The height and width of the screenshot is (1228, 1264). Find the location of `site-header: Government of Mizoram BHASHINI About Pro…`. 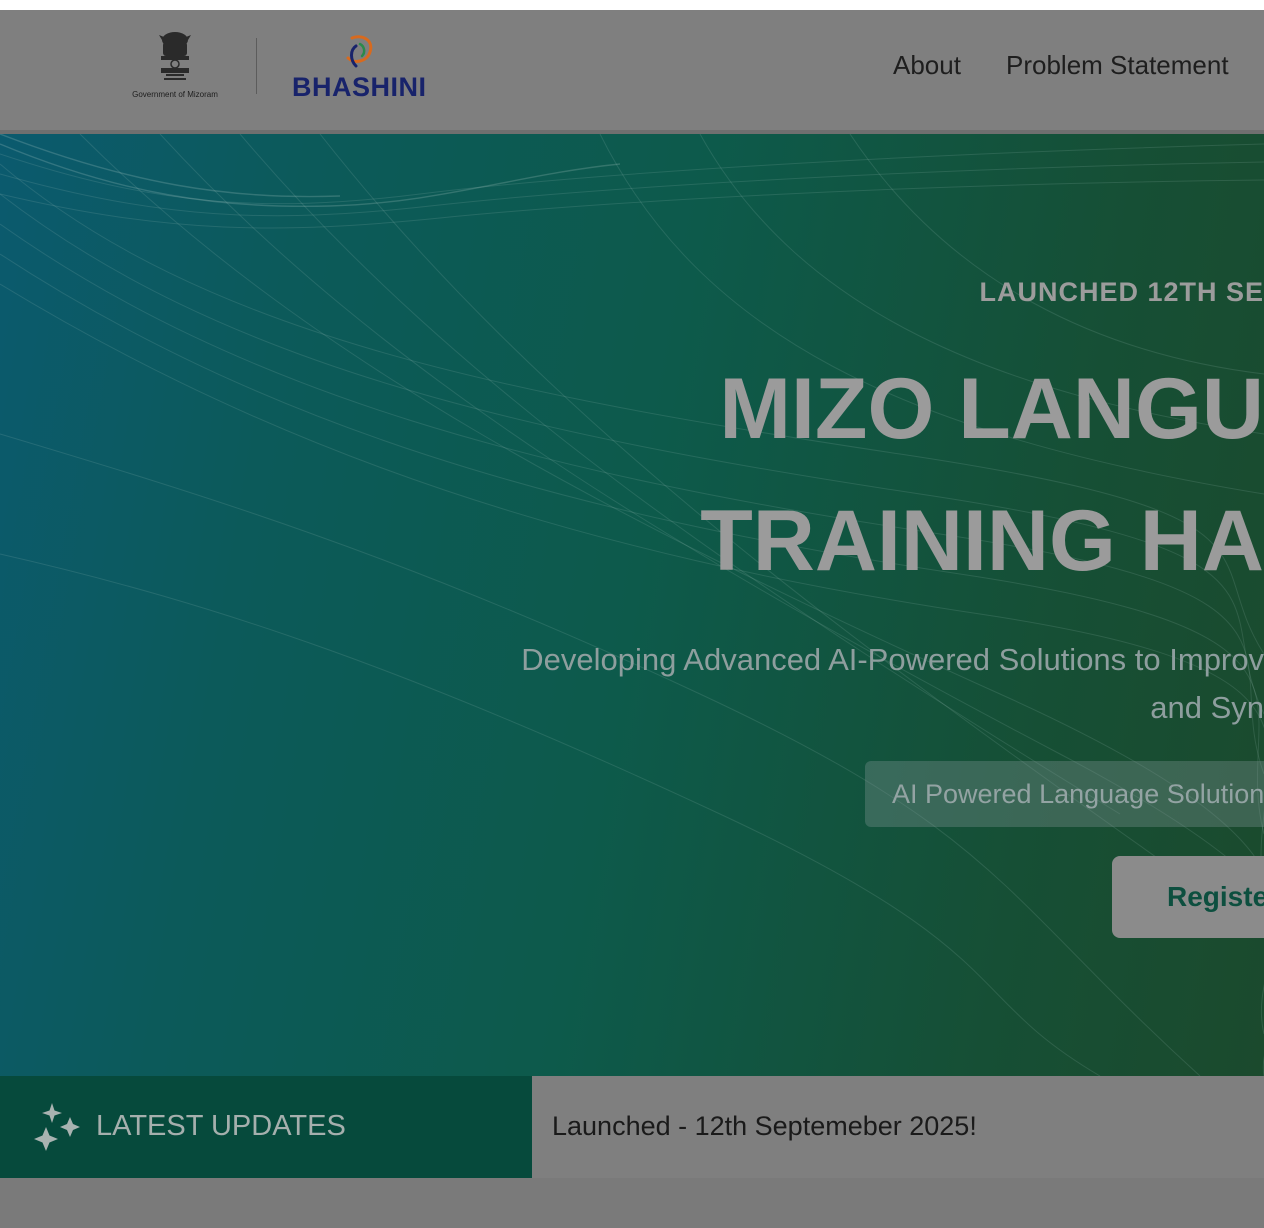

site-header: Government of Mizoram BHASHINI About Pro… is located at coordinates (632, 72).